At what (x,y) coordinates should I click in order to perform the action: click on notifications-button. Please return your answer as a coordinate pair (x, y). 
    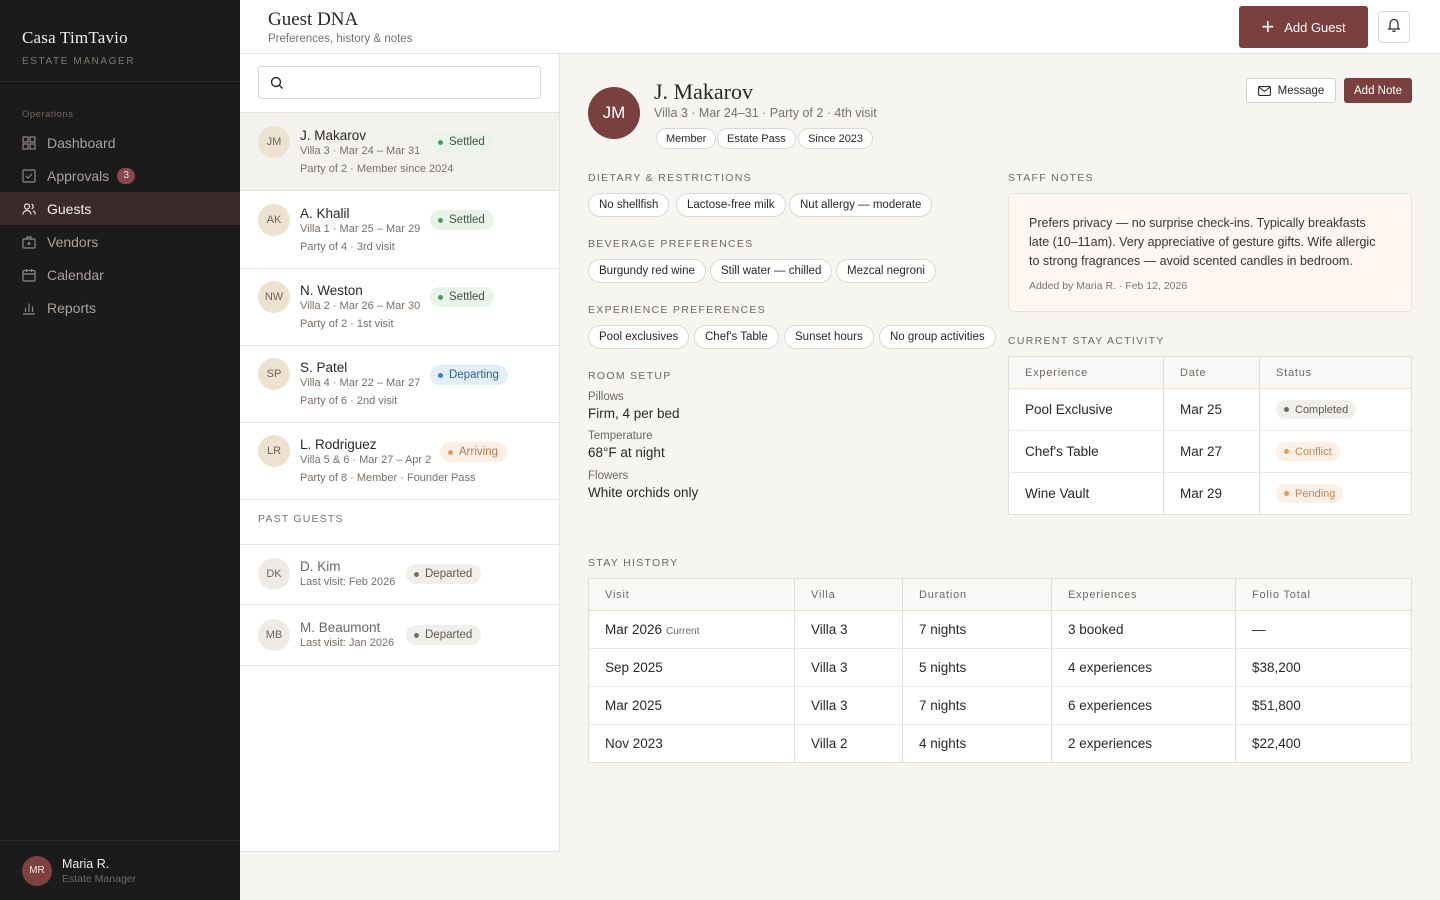
    Looking at the image, I should click on (1394, 27).